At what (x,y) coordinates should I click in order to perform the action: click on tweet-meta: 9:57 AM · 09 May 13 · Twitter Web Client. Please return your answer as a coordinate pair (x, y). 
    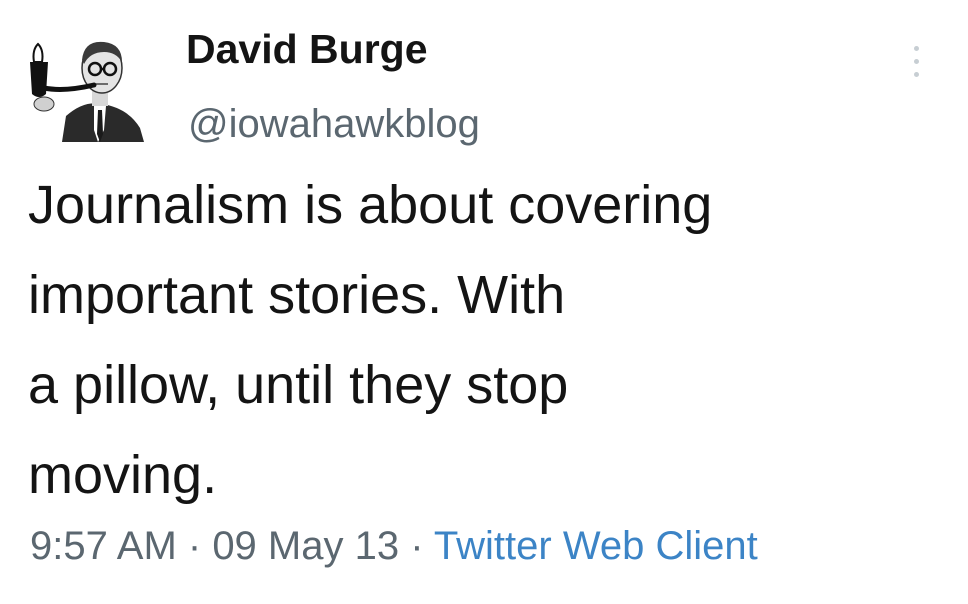
    Looking at the image, I should click on (394, 546).